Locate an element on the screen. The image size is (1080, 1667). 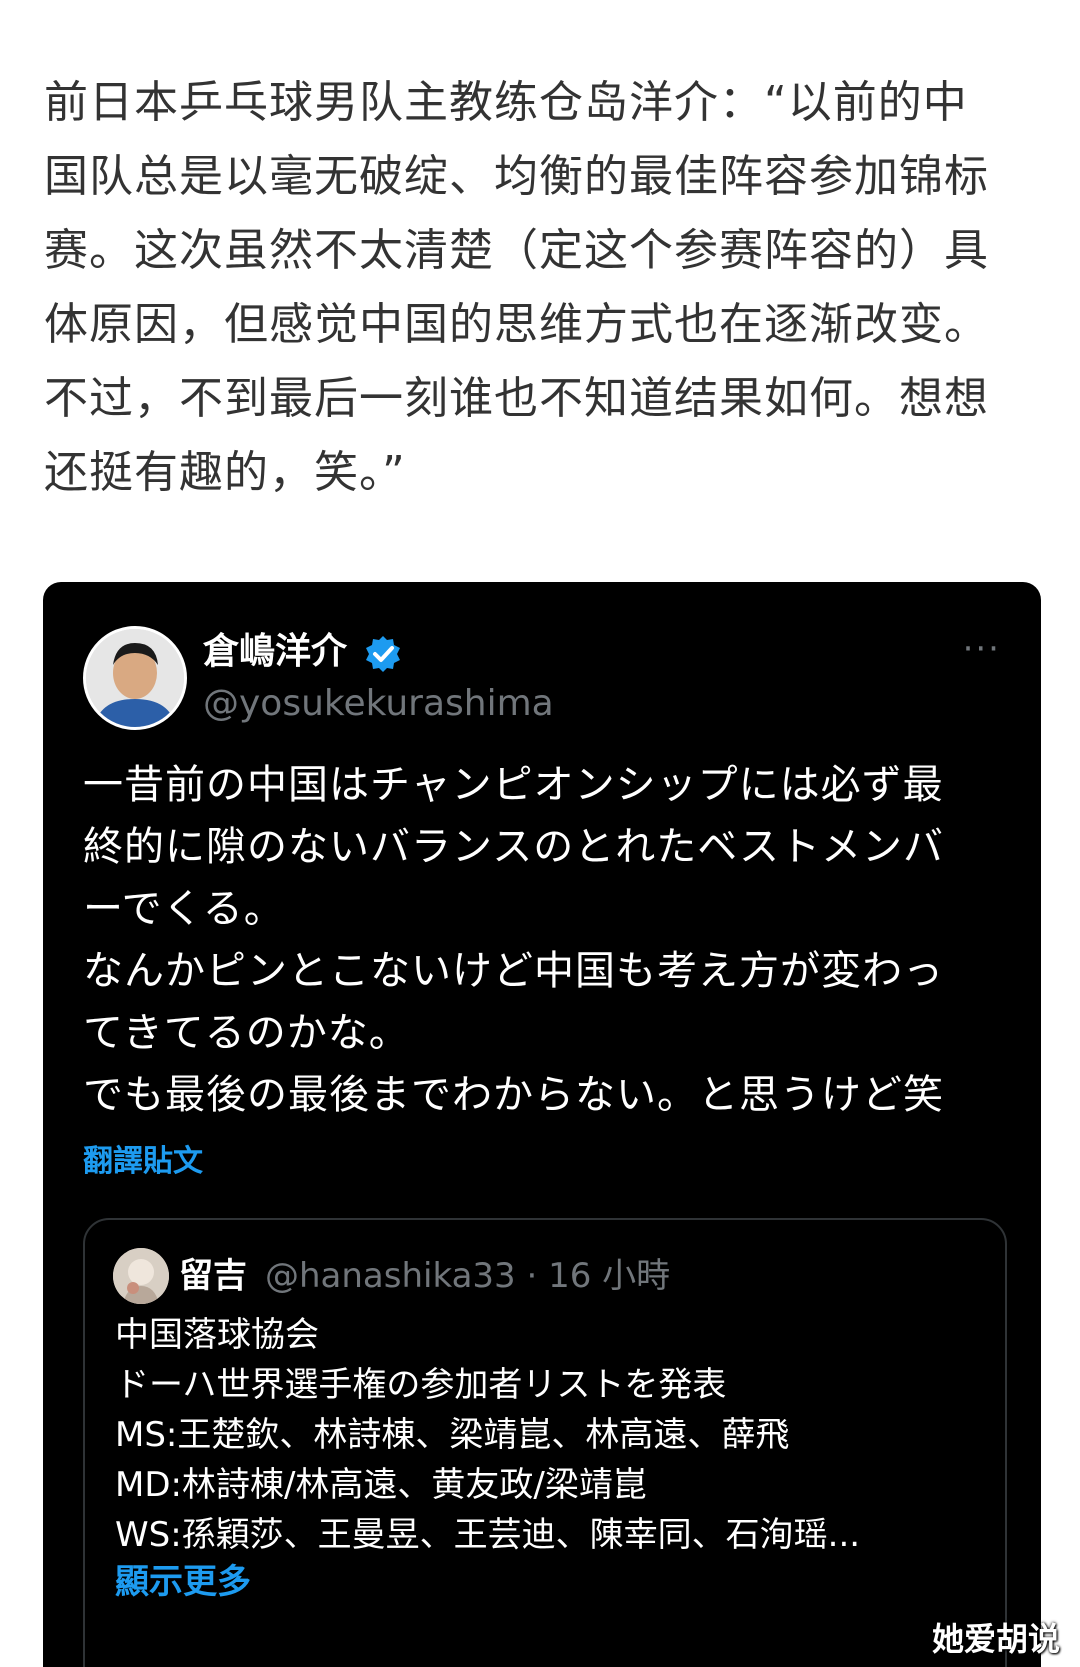
quoted-line: ドーハ世界選手権の参加者リストを発表 is located at coordinates (421, 1385).